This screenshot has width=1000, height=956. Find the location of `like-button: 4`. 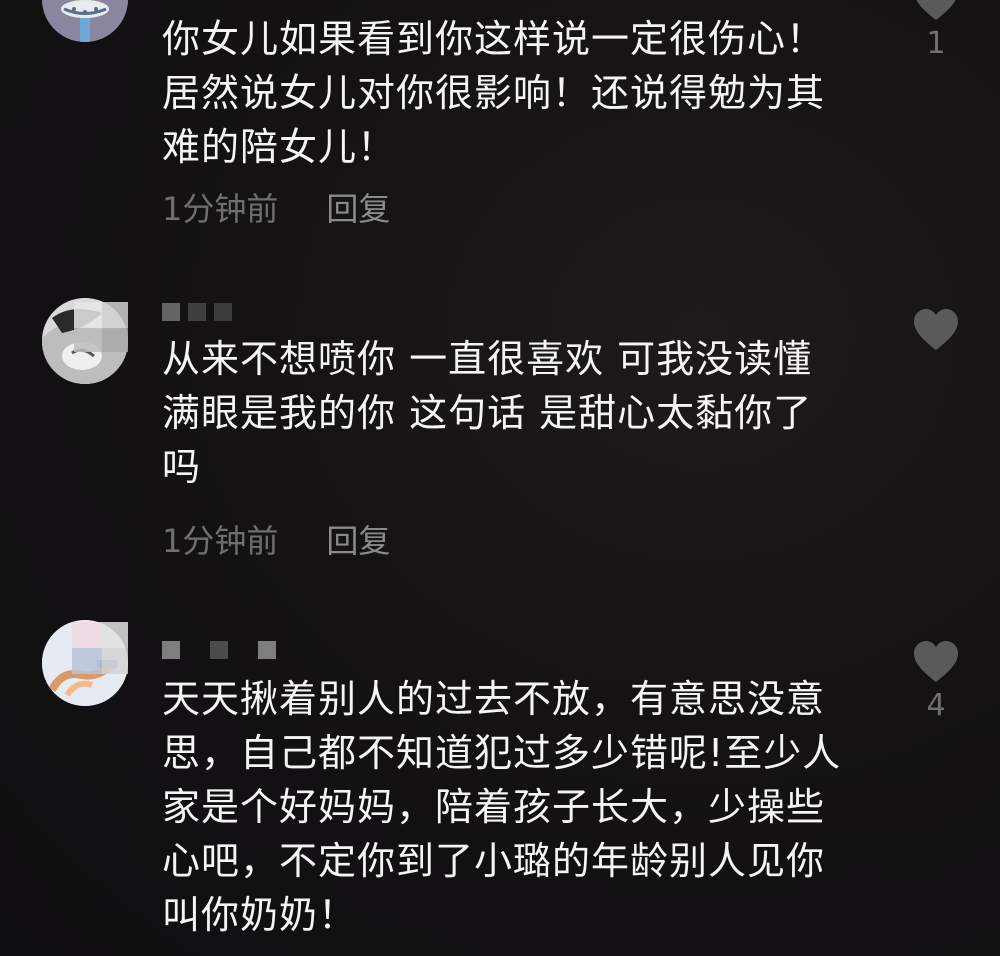

like-button: 4 is located at coordinates (936, 681).